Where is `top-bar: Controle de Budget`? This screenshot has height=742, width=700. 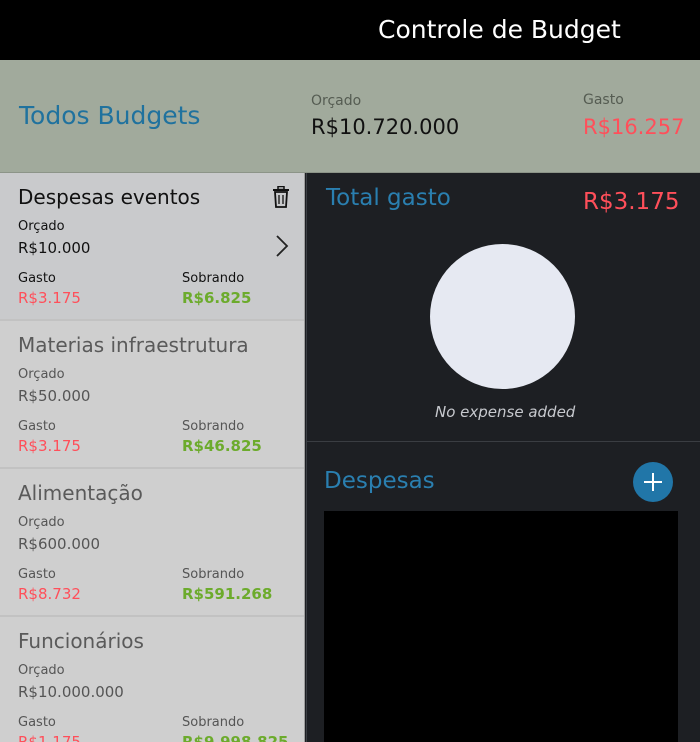
top-bar: Controle de Budget is located at coordinates (350, 30).